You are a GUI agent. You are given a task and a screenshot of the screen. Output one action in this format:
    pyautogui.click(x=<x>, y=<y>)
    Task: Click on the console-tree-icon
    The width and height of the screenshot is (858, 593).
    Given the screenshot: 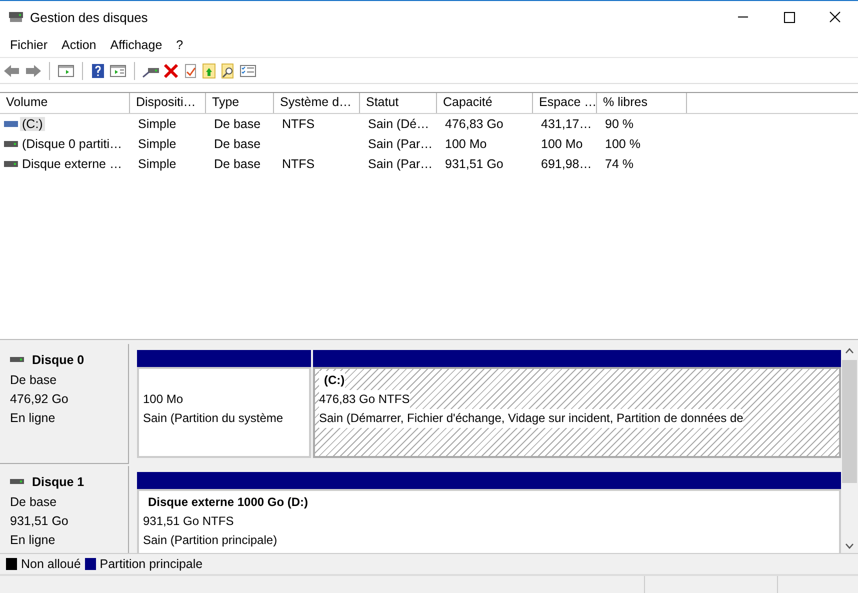 What is the action you would take?
    pyautogui.click(x=66, y=70)
    